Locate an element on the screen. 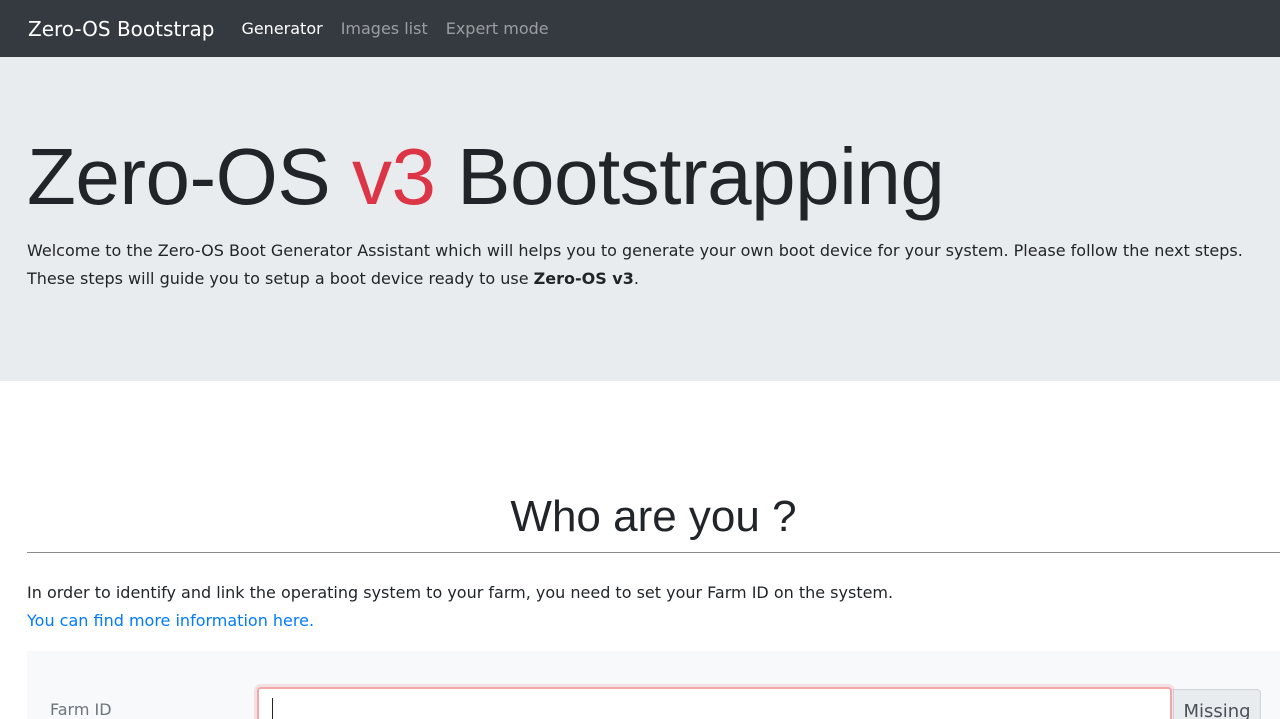 This screenshot has height=719, width=1280. farm-id-label: Farm ID is located at coordinates (81, 709).